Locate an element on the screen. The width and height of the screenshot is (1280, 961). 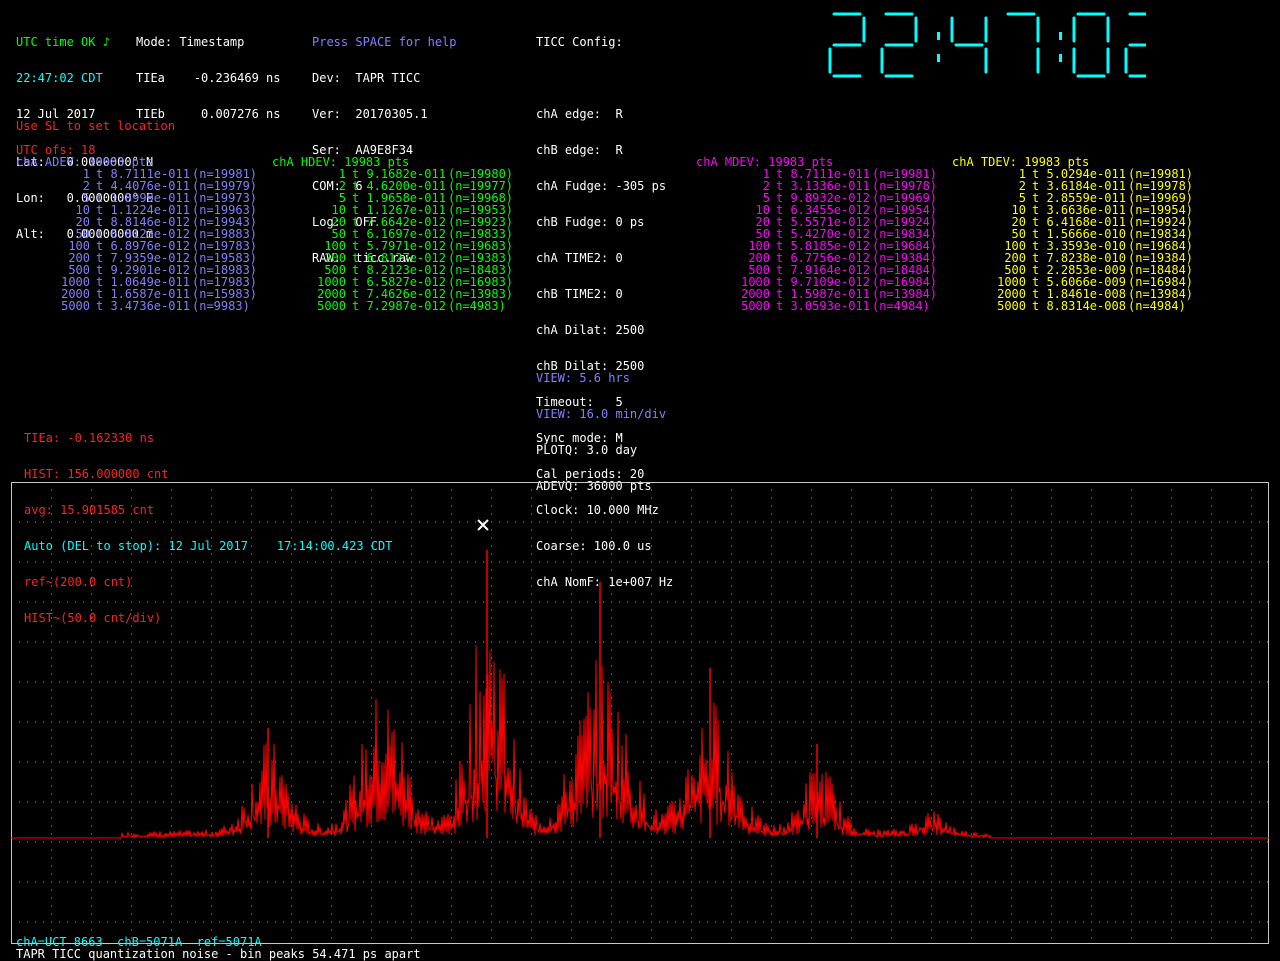
big-clock is located at coordinates (987, 45).